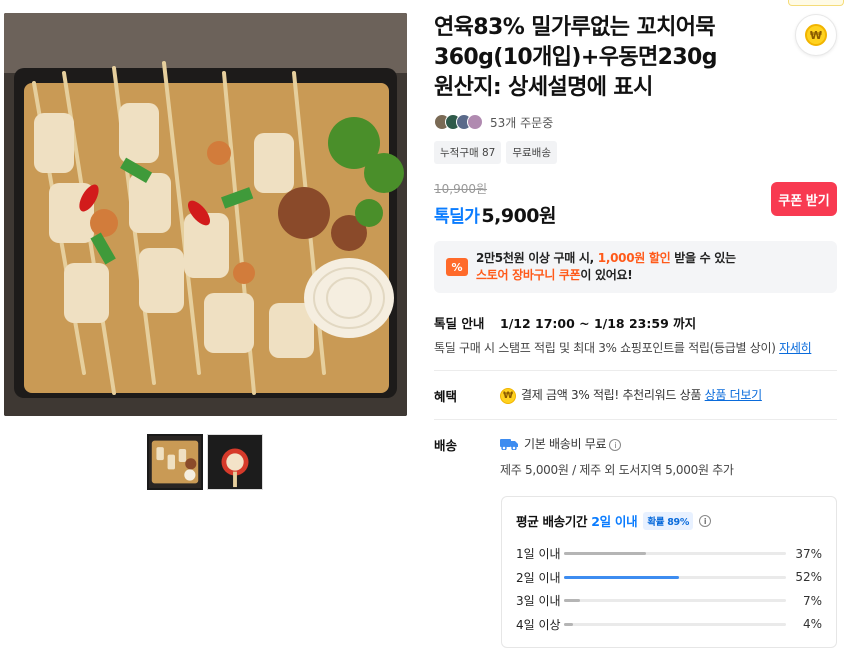 The height and width of the screenshot is (649, 850). What do you see at coordinates (565, 444) in the screenshot?
I see `base-shipping-fee: 기본 배송비 무료` at bounding box center [565, 444].